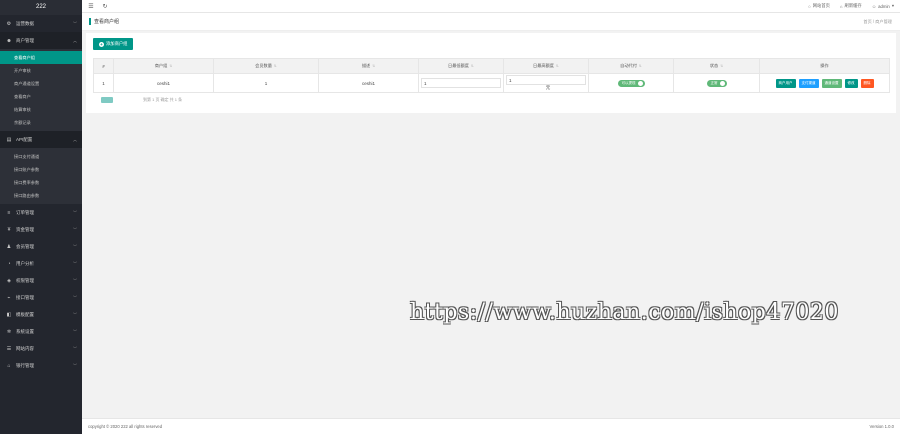  What do you see at coordinates (716, 66) in the screenshot?
I see `col-status: 状态 ⇅` at bounding box center [716, 66].